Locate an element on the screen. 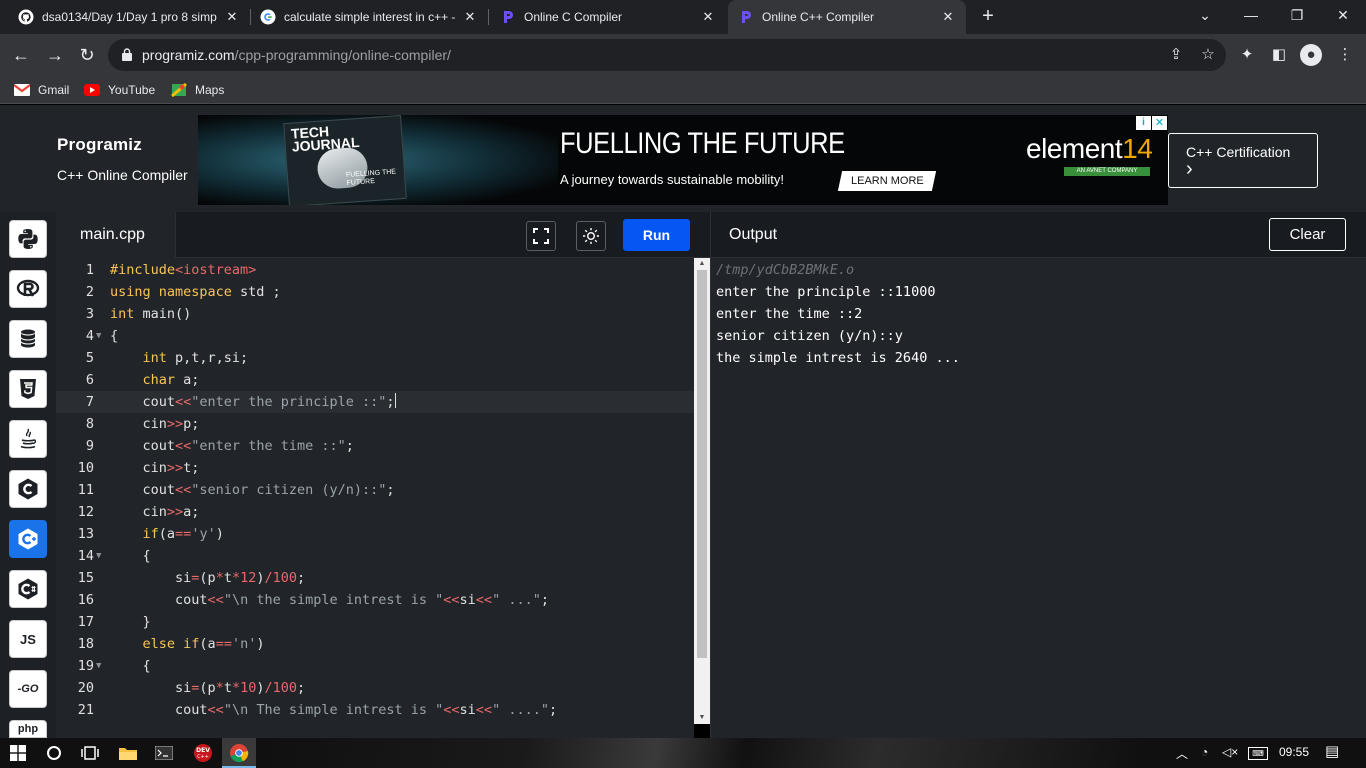 The image size is (1366, 768). share-icon: ⇪ is located at coordinates (1176, 55).